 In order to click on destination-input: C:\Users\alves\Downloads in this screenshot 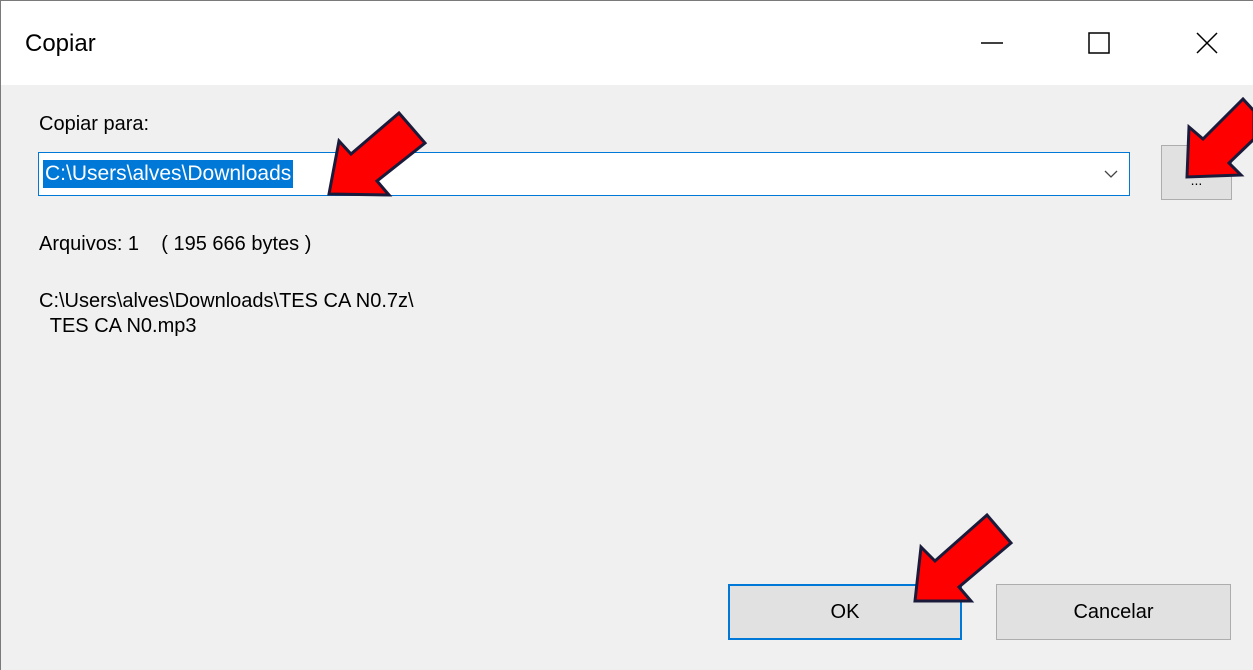, I will do `click(168, 174)`.